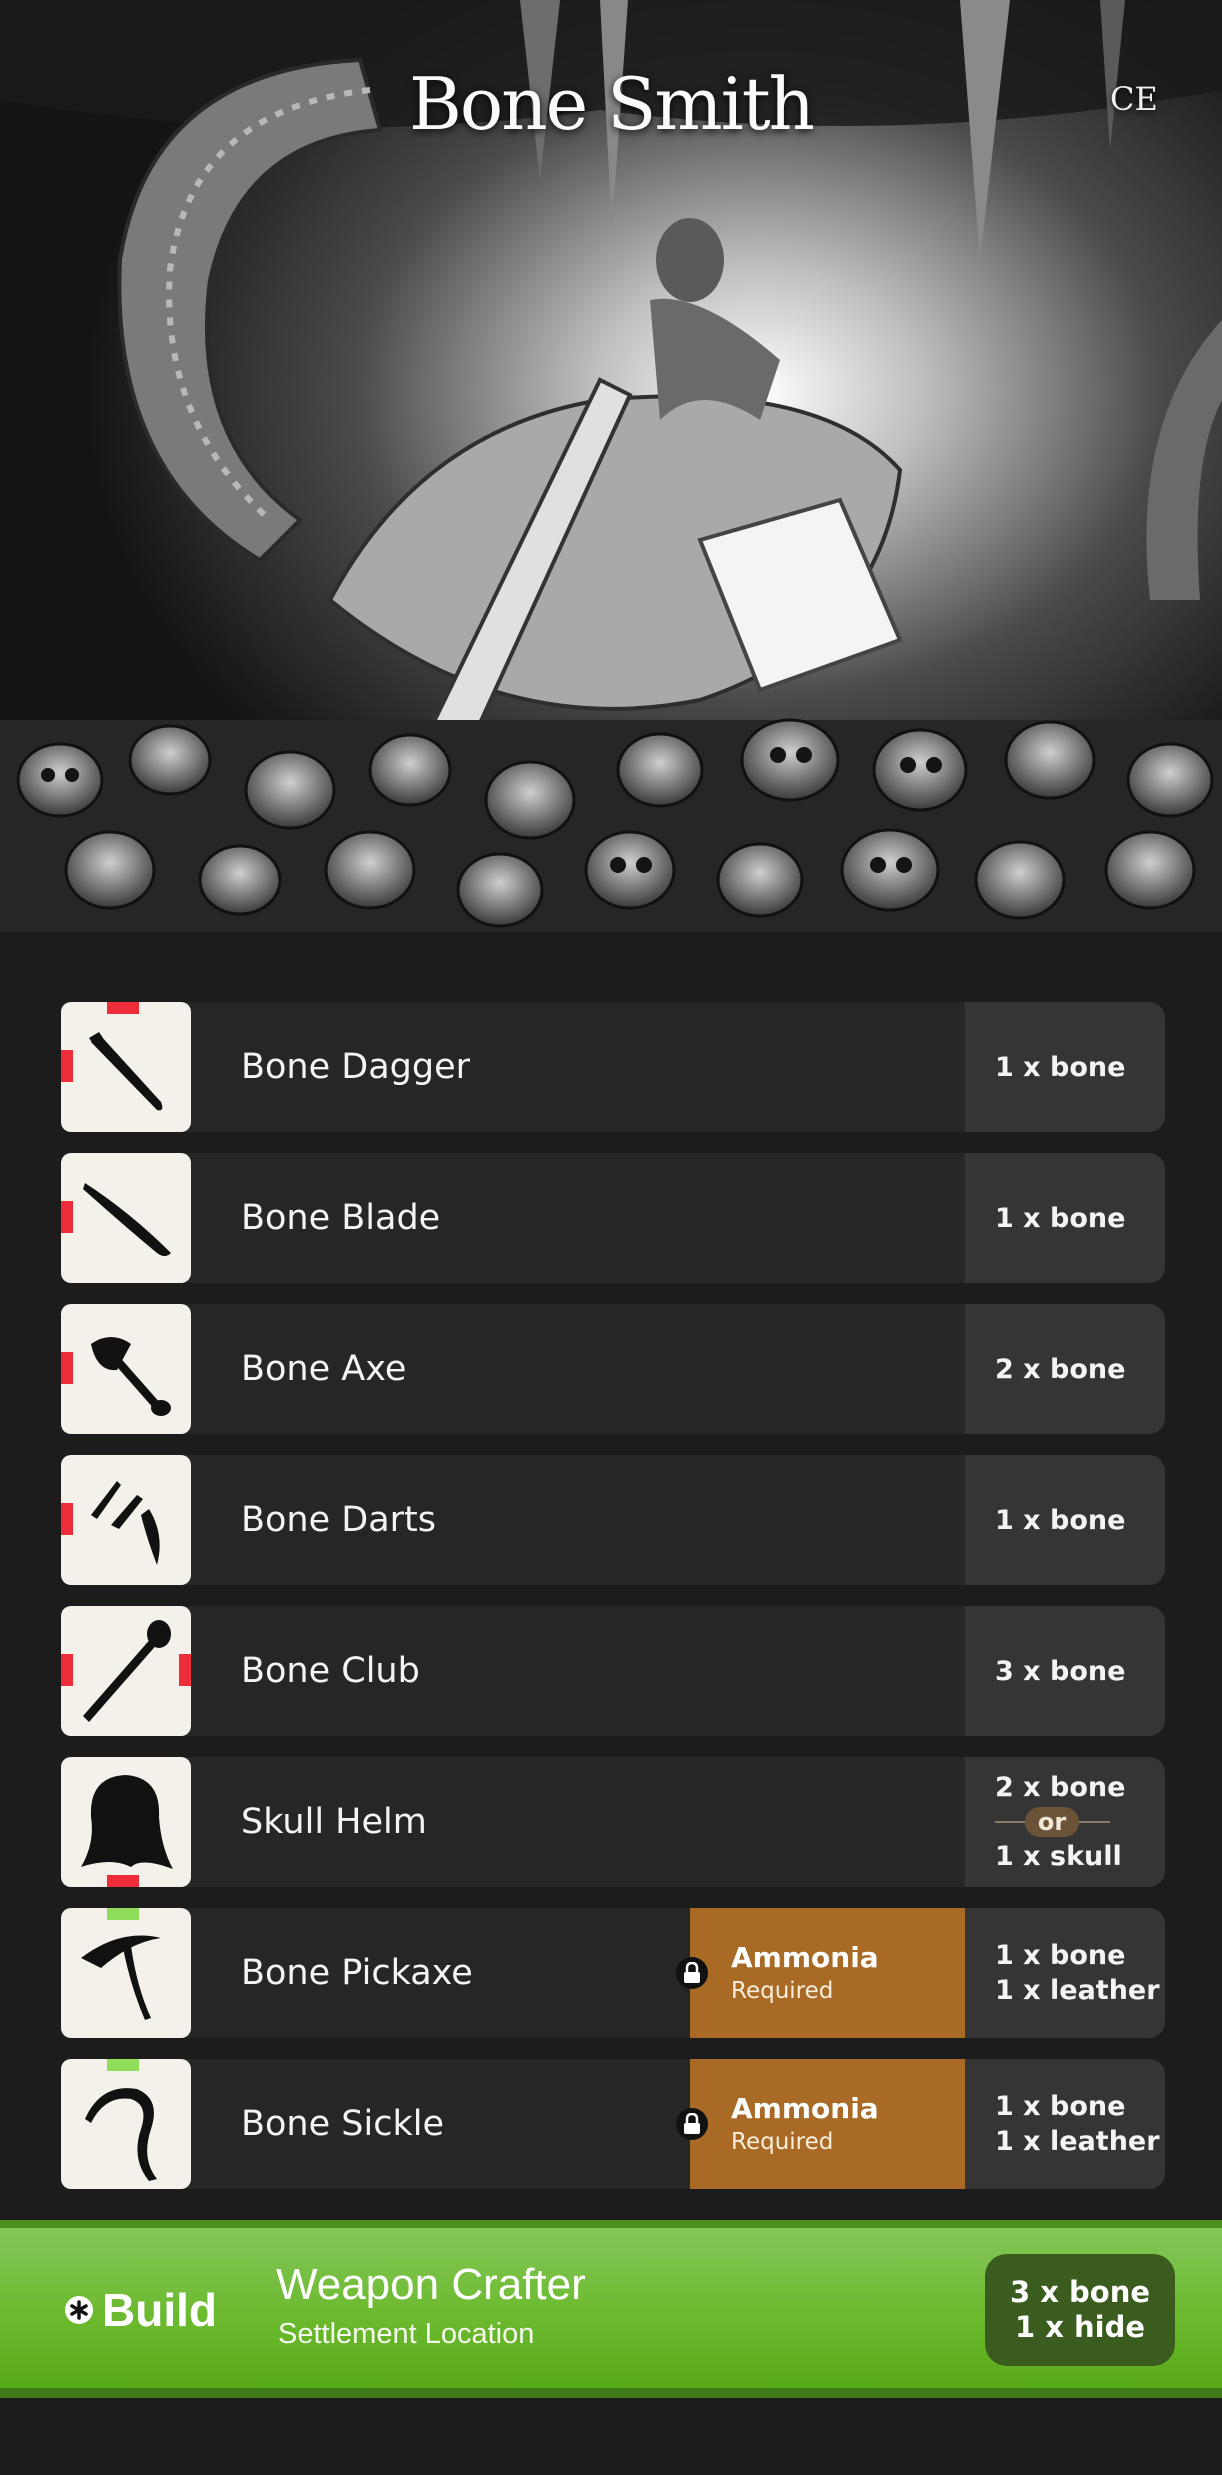 Image resolution: width=1222 pixels, height=2475 pixels. I want to click on club-icon, so click(127, 1671).